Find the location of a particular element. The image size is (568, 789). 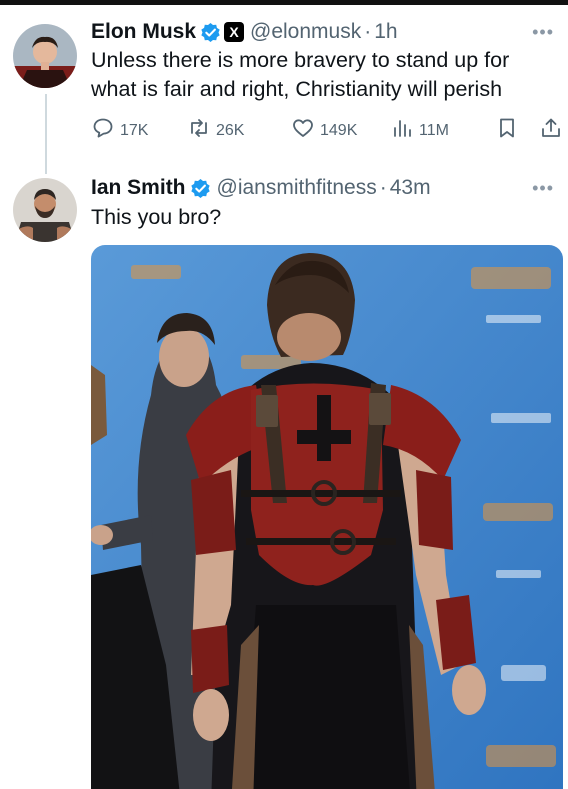

view-count: 11M is located at coordinates (434, 130).